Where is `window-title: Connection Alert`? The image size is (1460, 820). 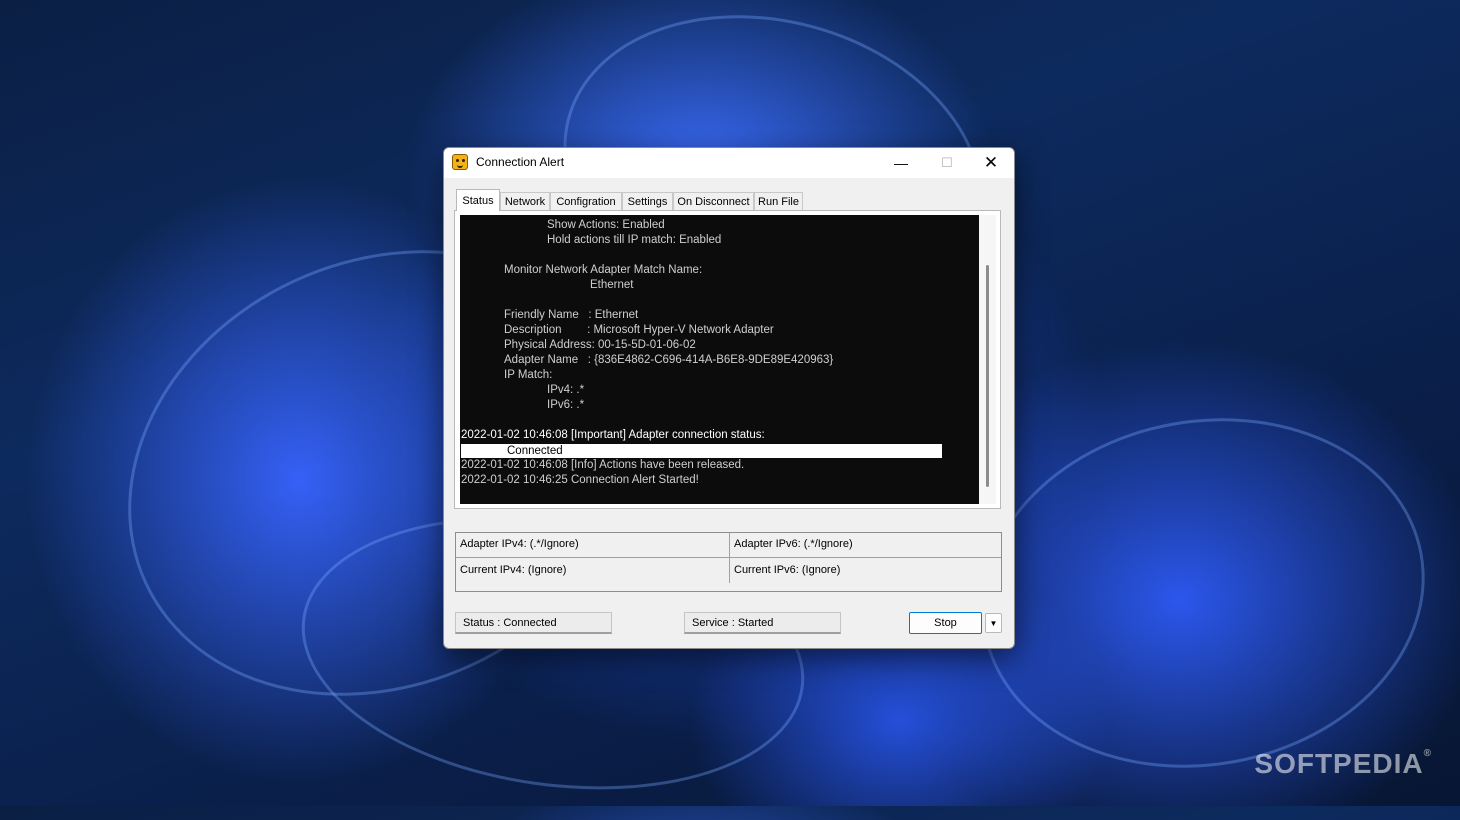 window-title: Connection Alert is located at coordinates (520, 162).